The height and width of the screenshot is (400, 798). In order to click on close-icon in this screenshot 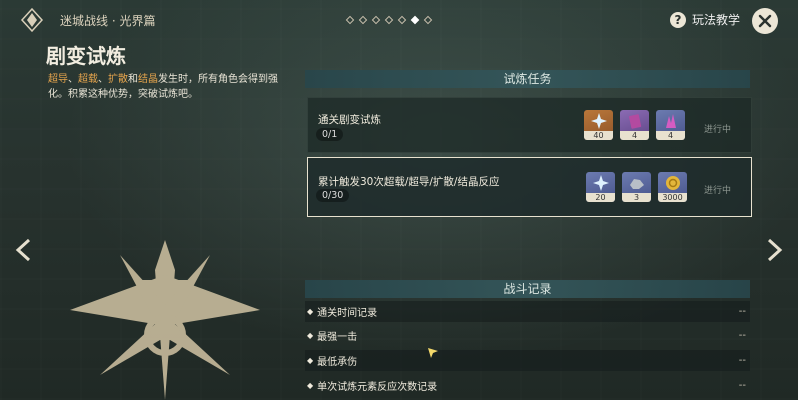, I will do `click(765, 21)`.